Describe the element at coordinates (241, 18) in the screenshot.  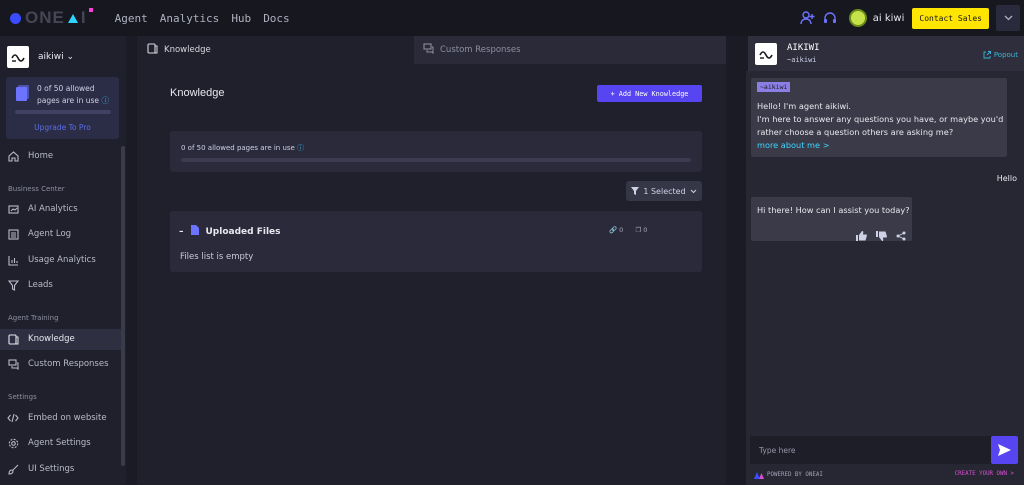
I see `nav-hub: Hub` at that location.